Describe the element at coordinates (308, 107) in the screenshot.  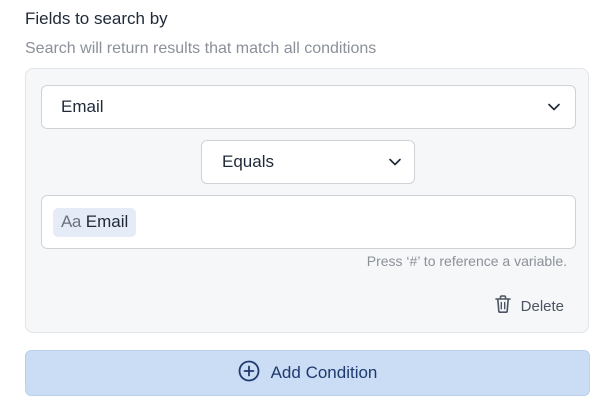
I see `field-select: Email` at that location.